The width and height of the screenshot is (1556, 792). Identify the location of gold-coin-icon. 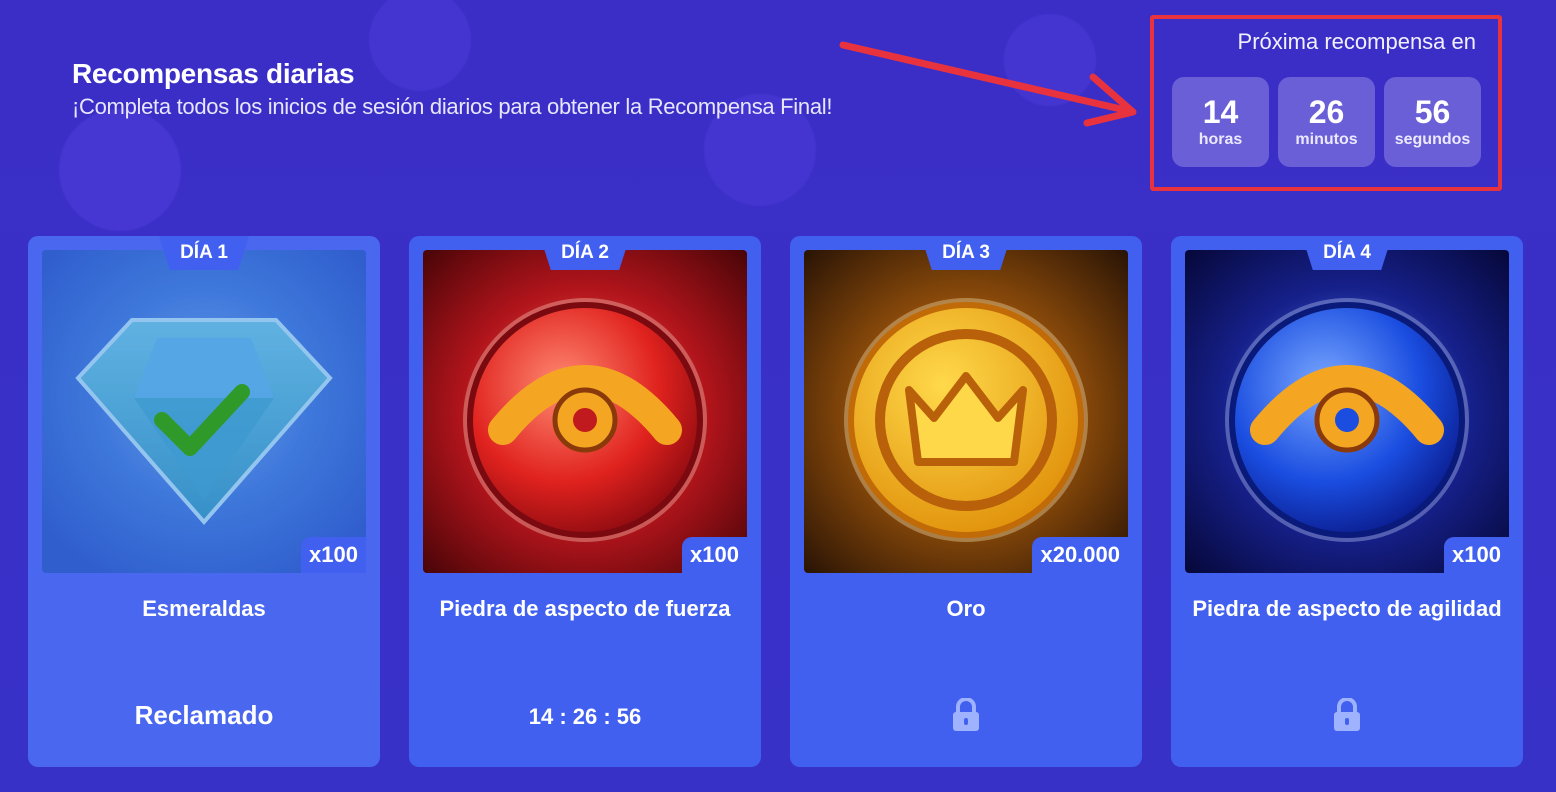
(966, 411).